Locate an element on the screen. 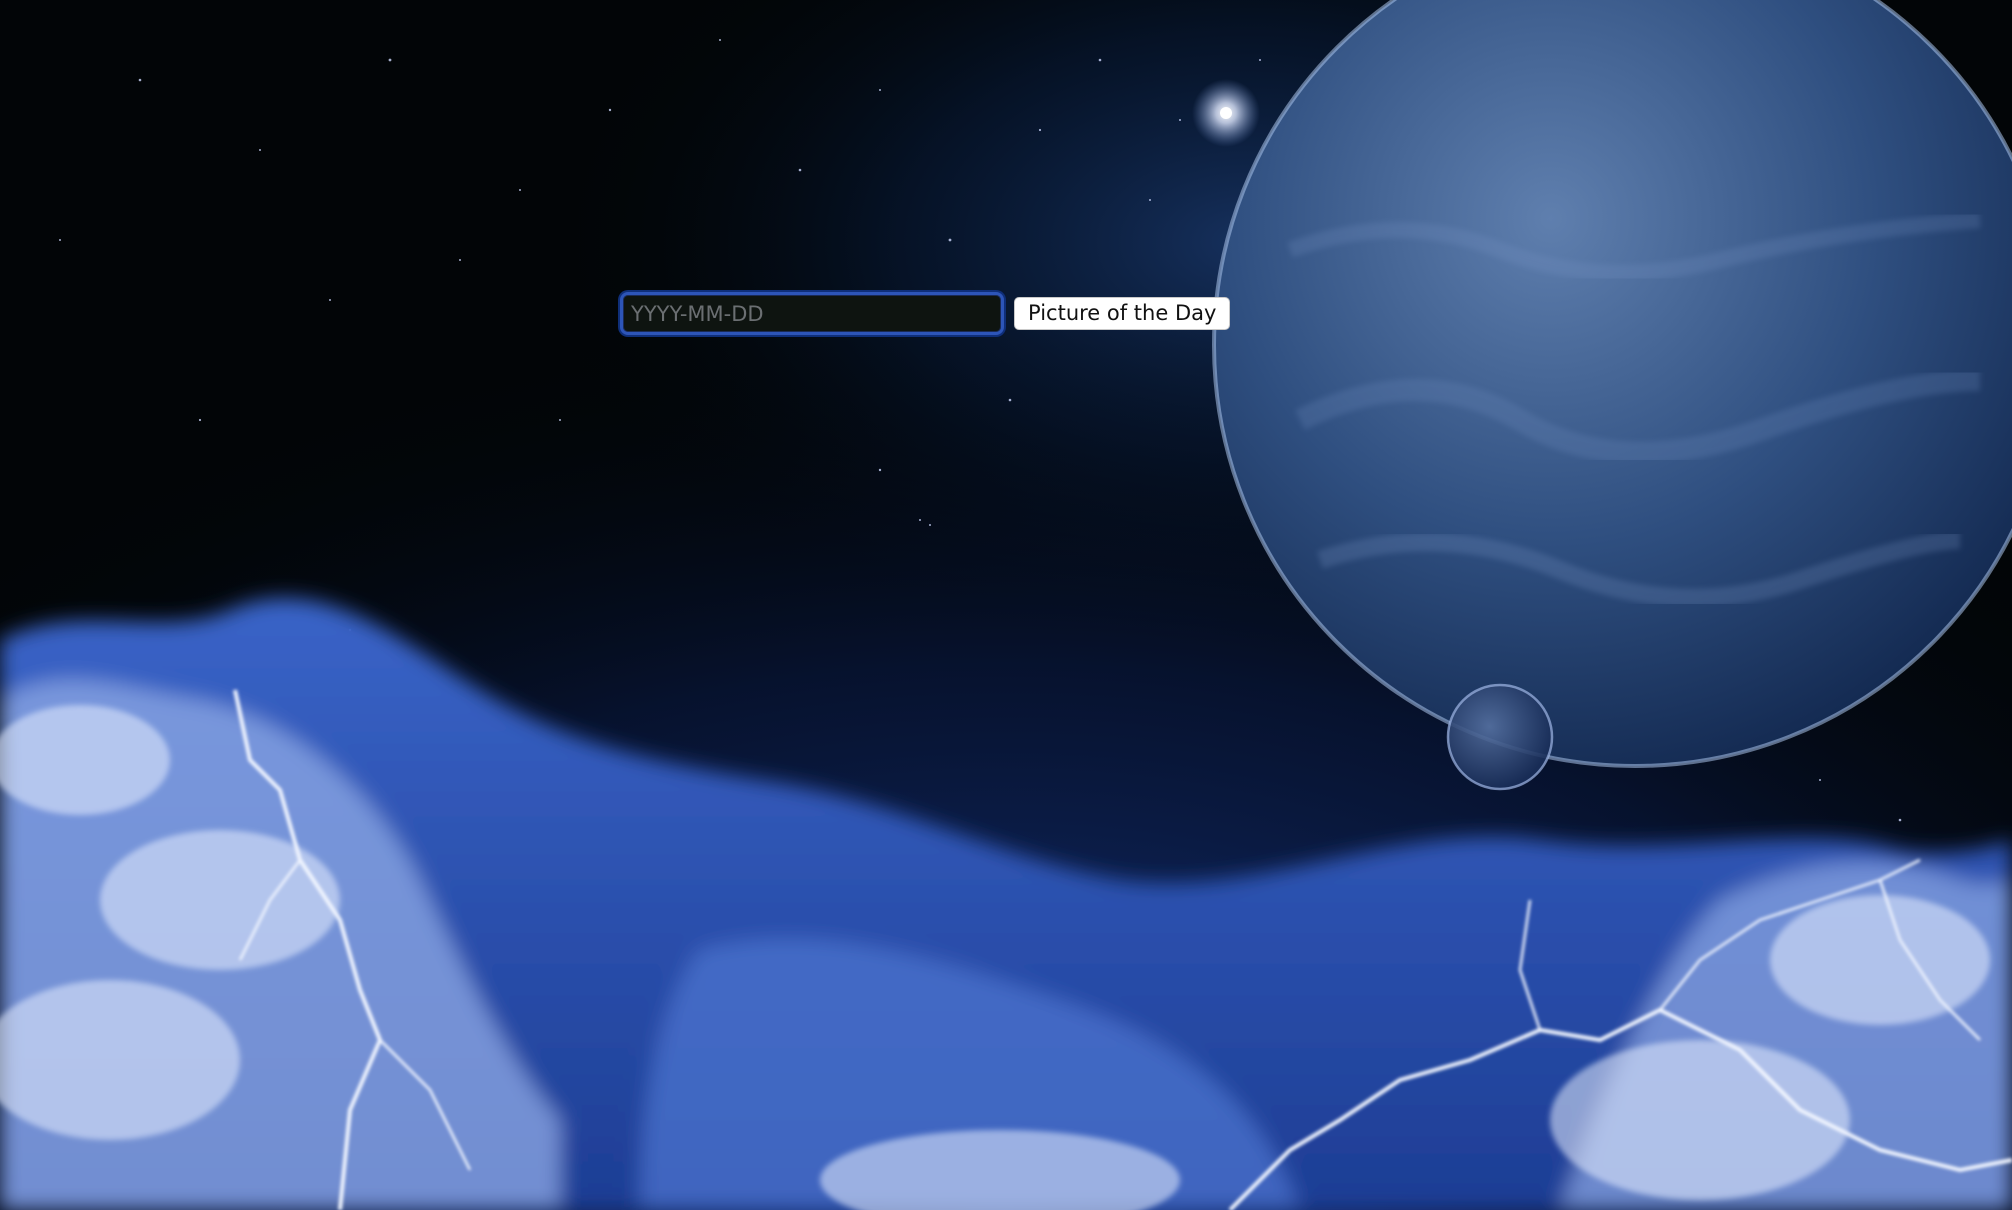 This screenshot has width=2012, height=1210. date-form: Picture of the Day is located at coordinates (925, 313).